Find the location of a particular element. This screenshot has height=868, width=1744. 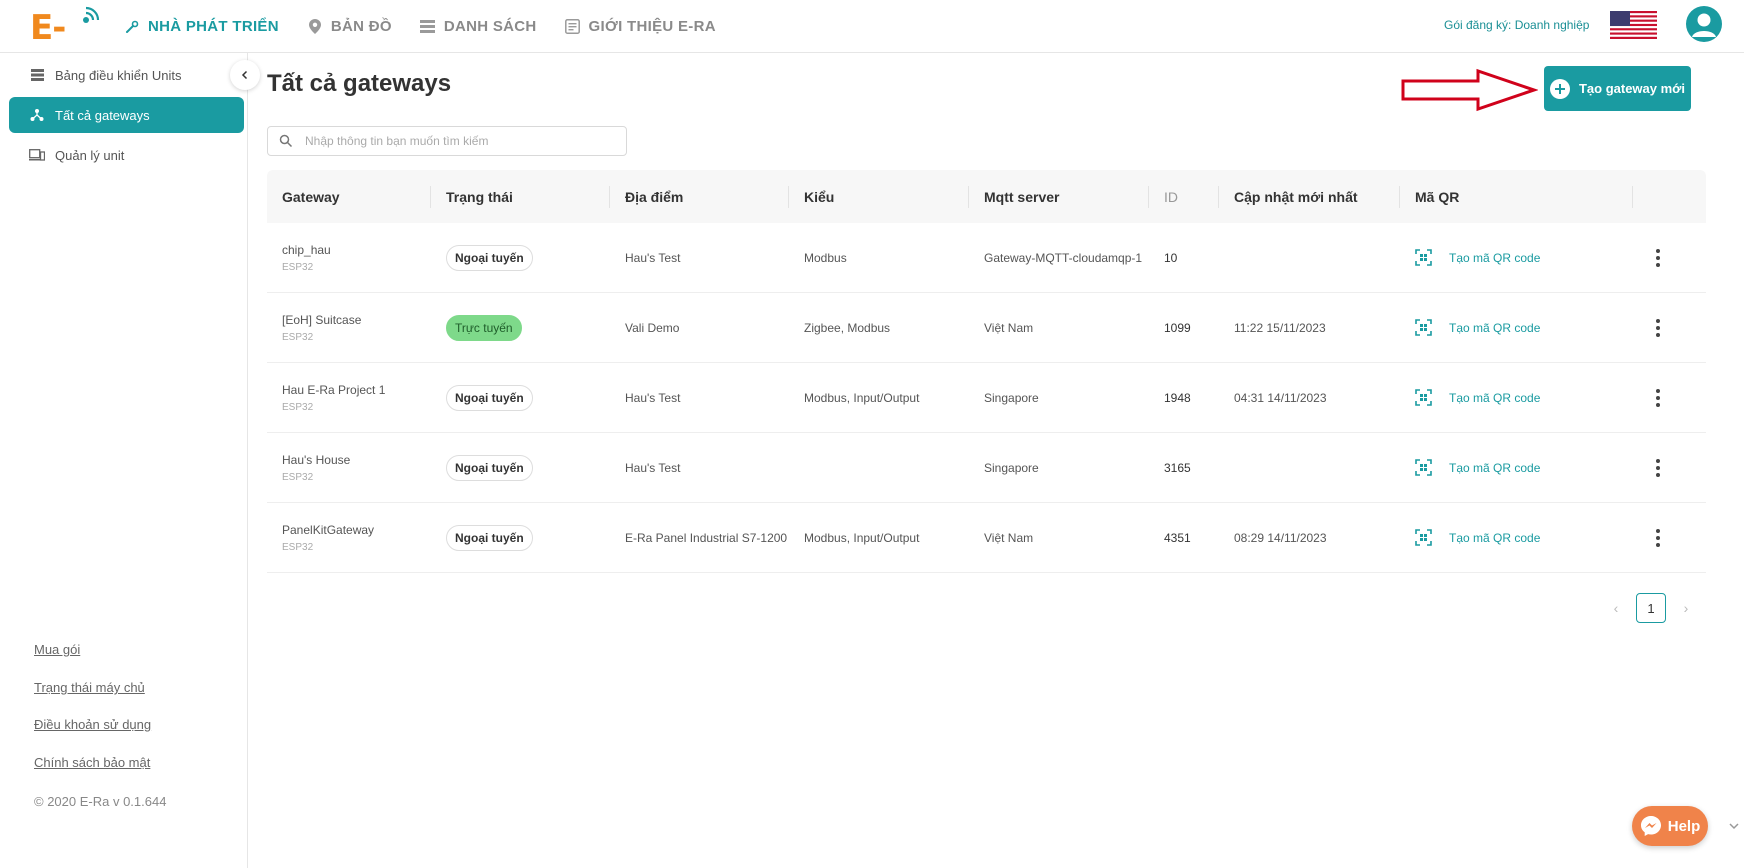

pagination: ‹ 1 › is located at coordinates (1651, 608).